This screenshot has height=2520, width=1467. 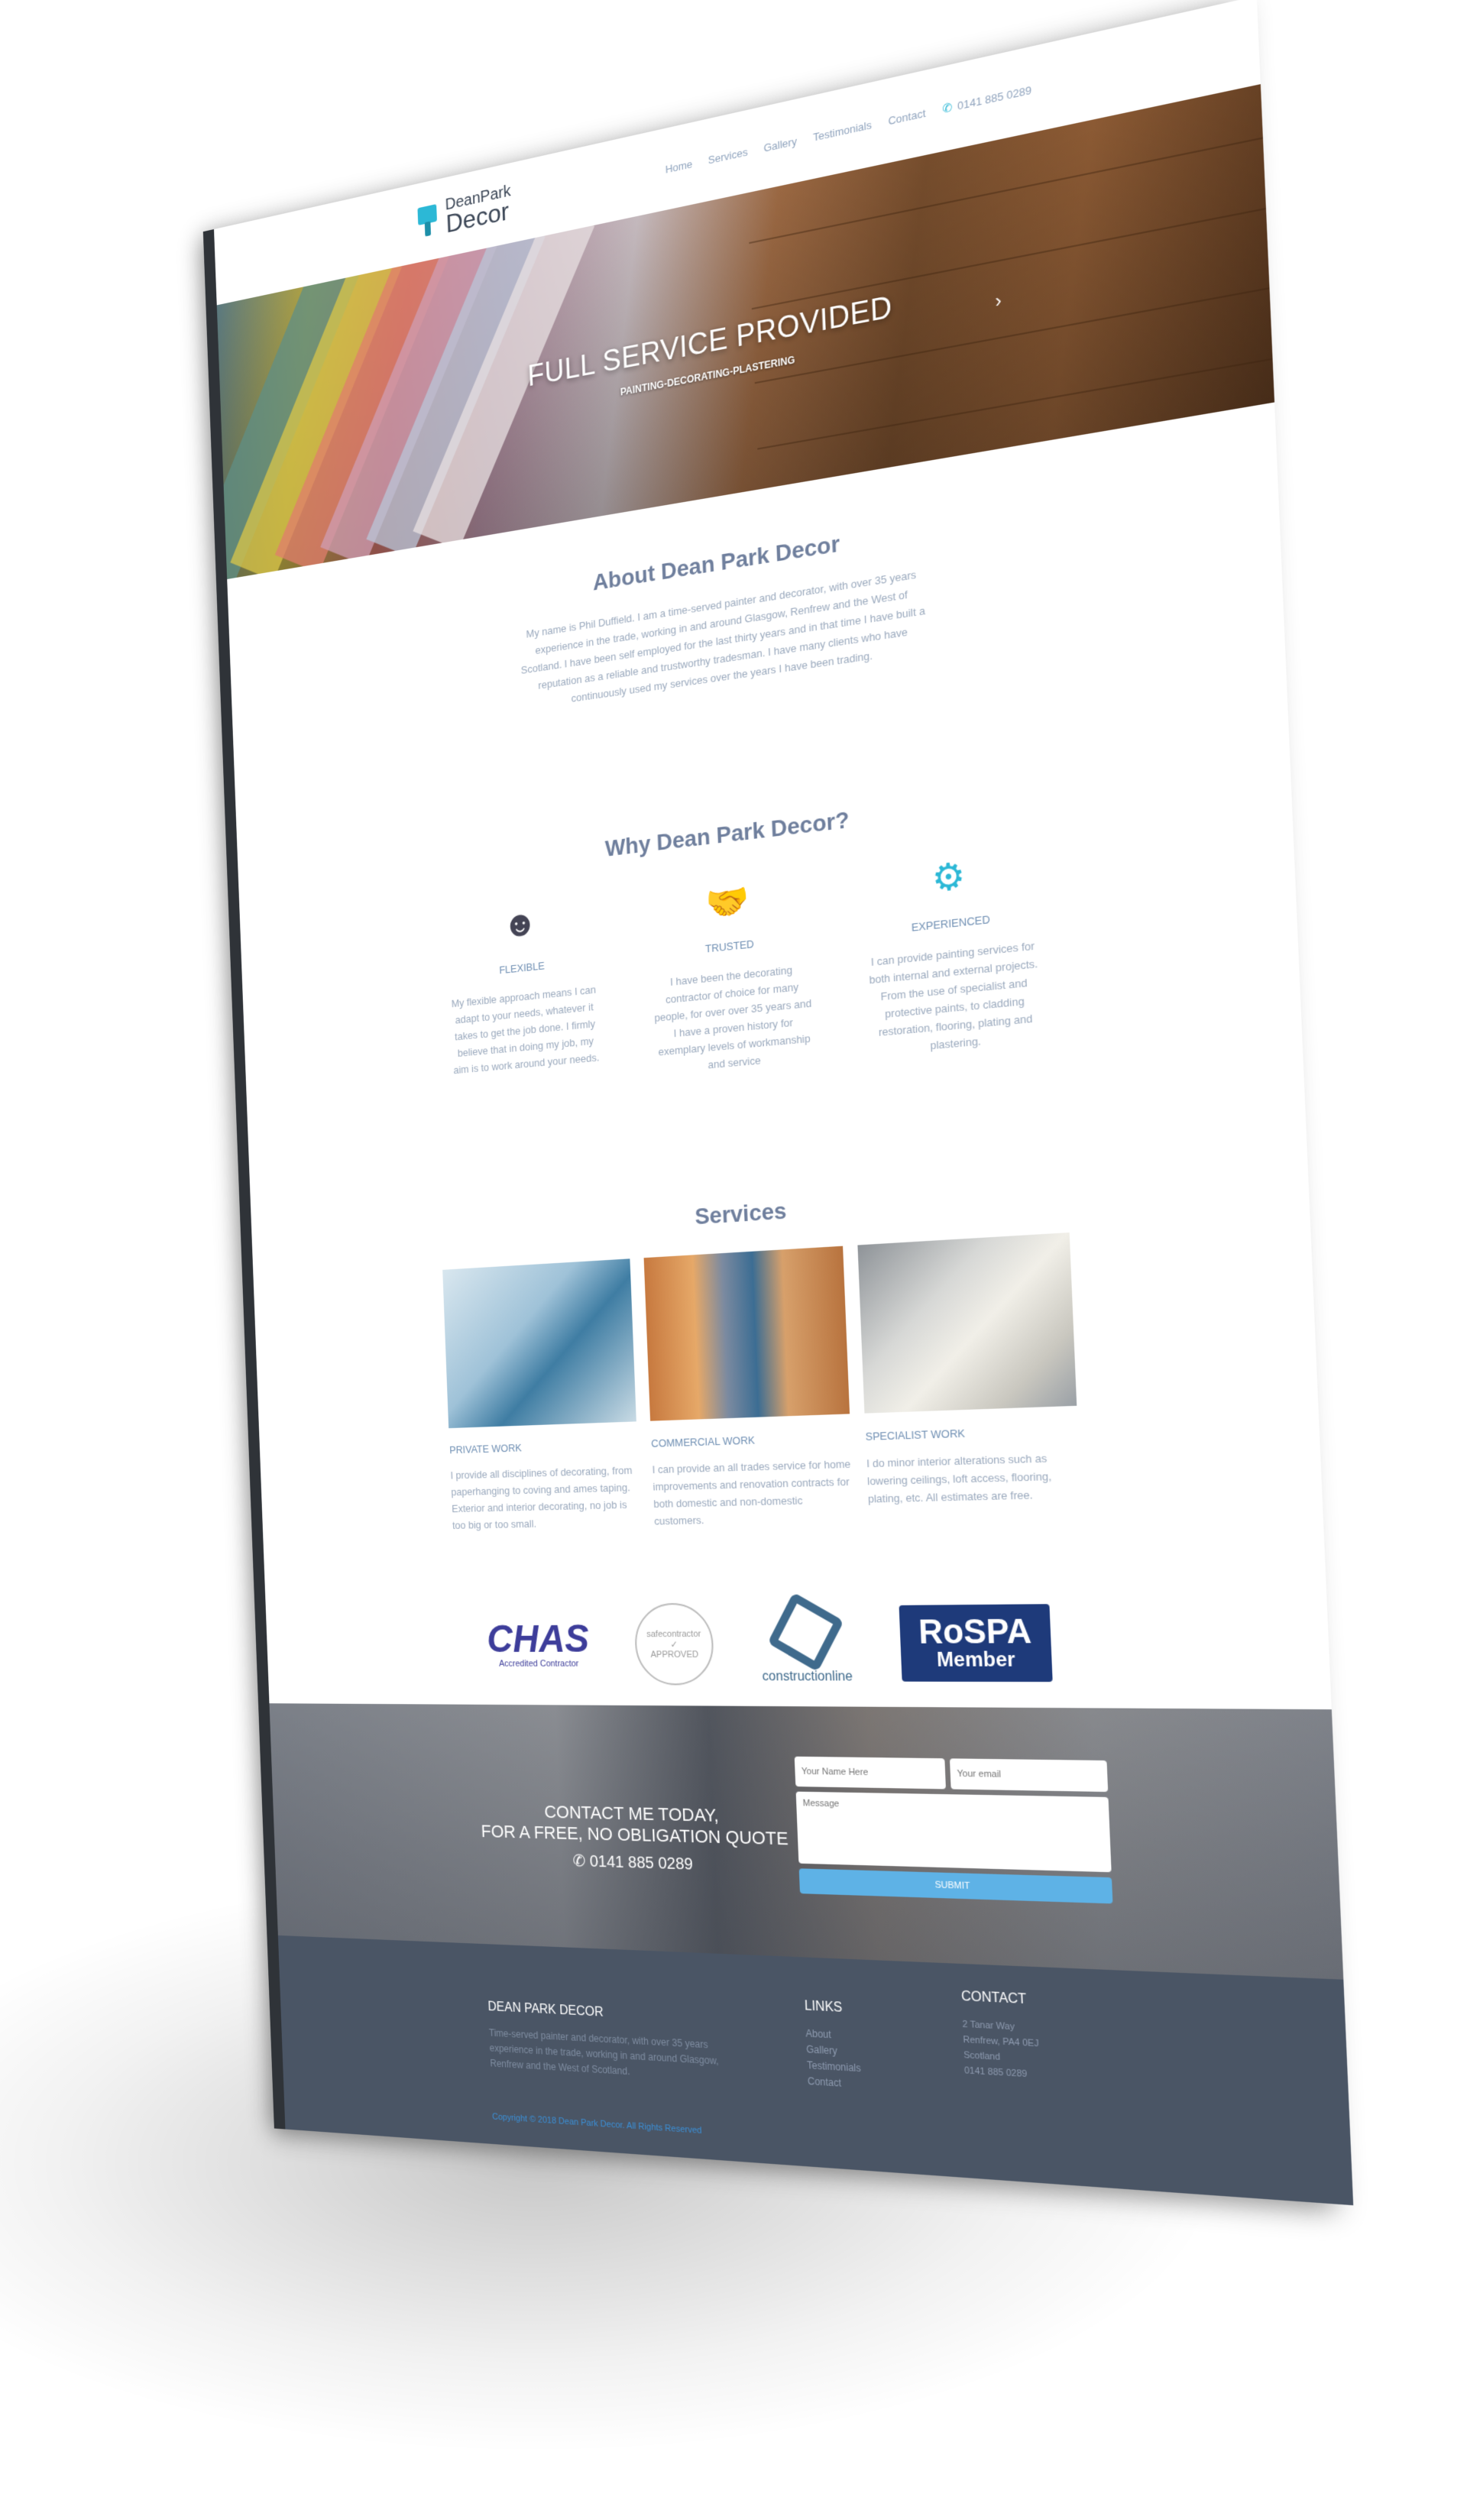 I want to click on checkmark-icon: ✓, so click(x=674, y=1644).